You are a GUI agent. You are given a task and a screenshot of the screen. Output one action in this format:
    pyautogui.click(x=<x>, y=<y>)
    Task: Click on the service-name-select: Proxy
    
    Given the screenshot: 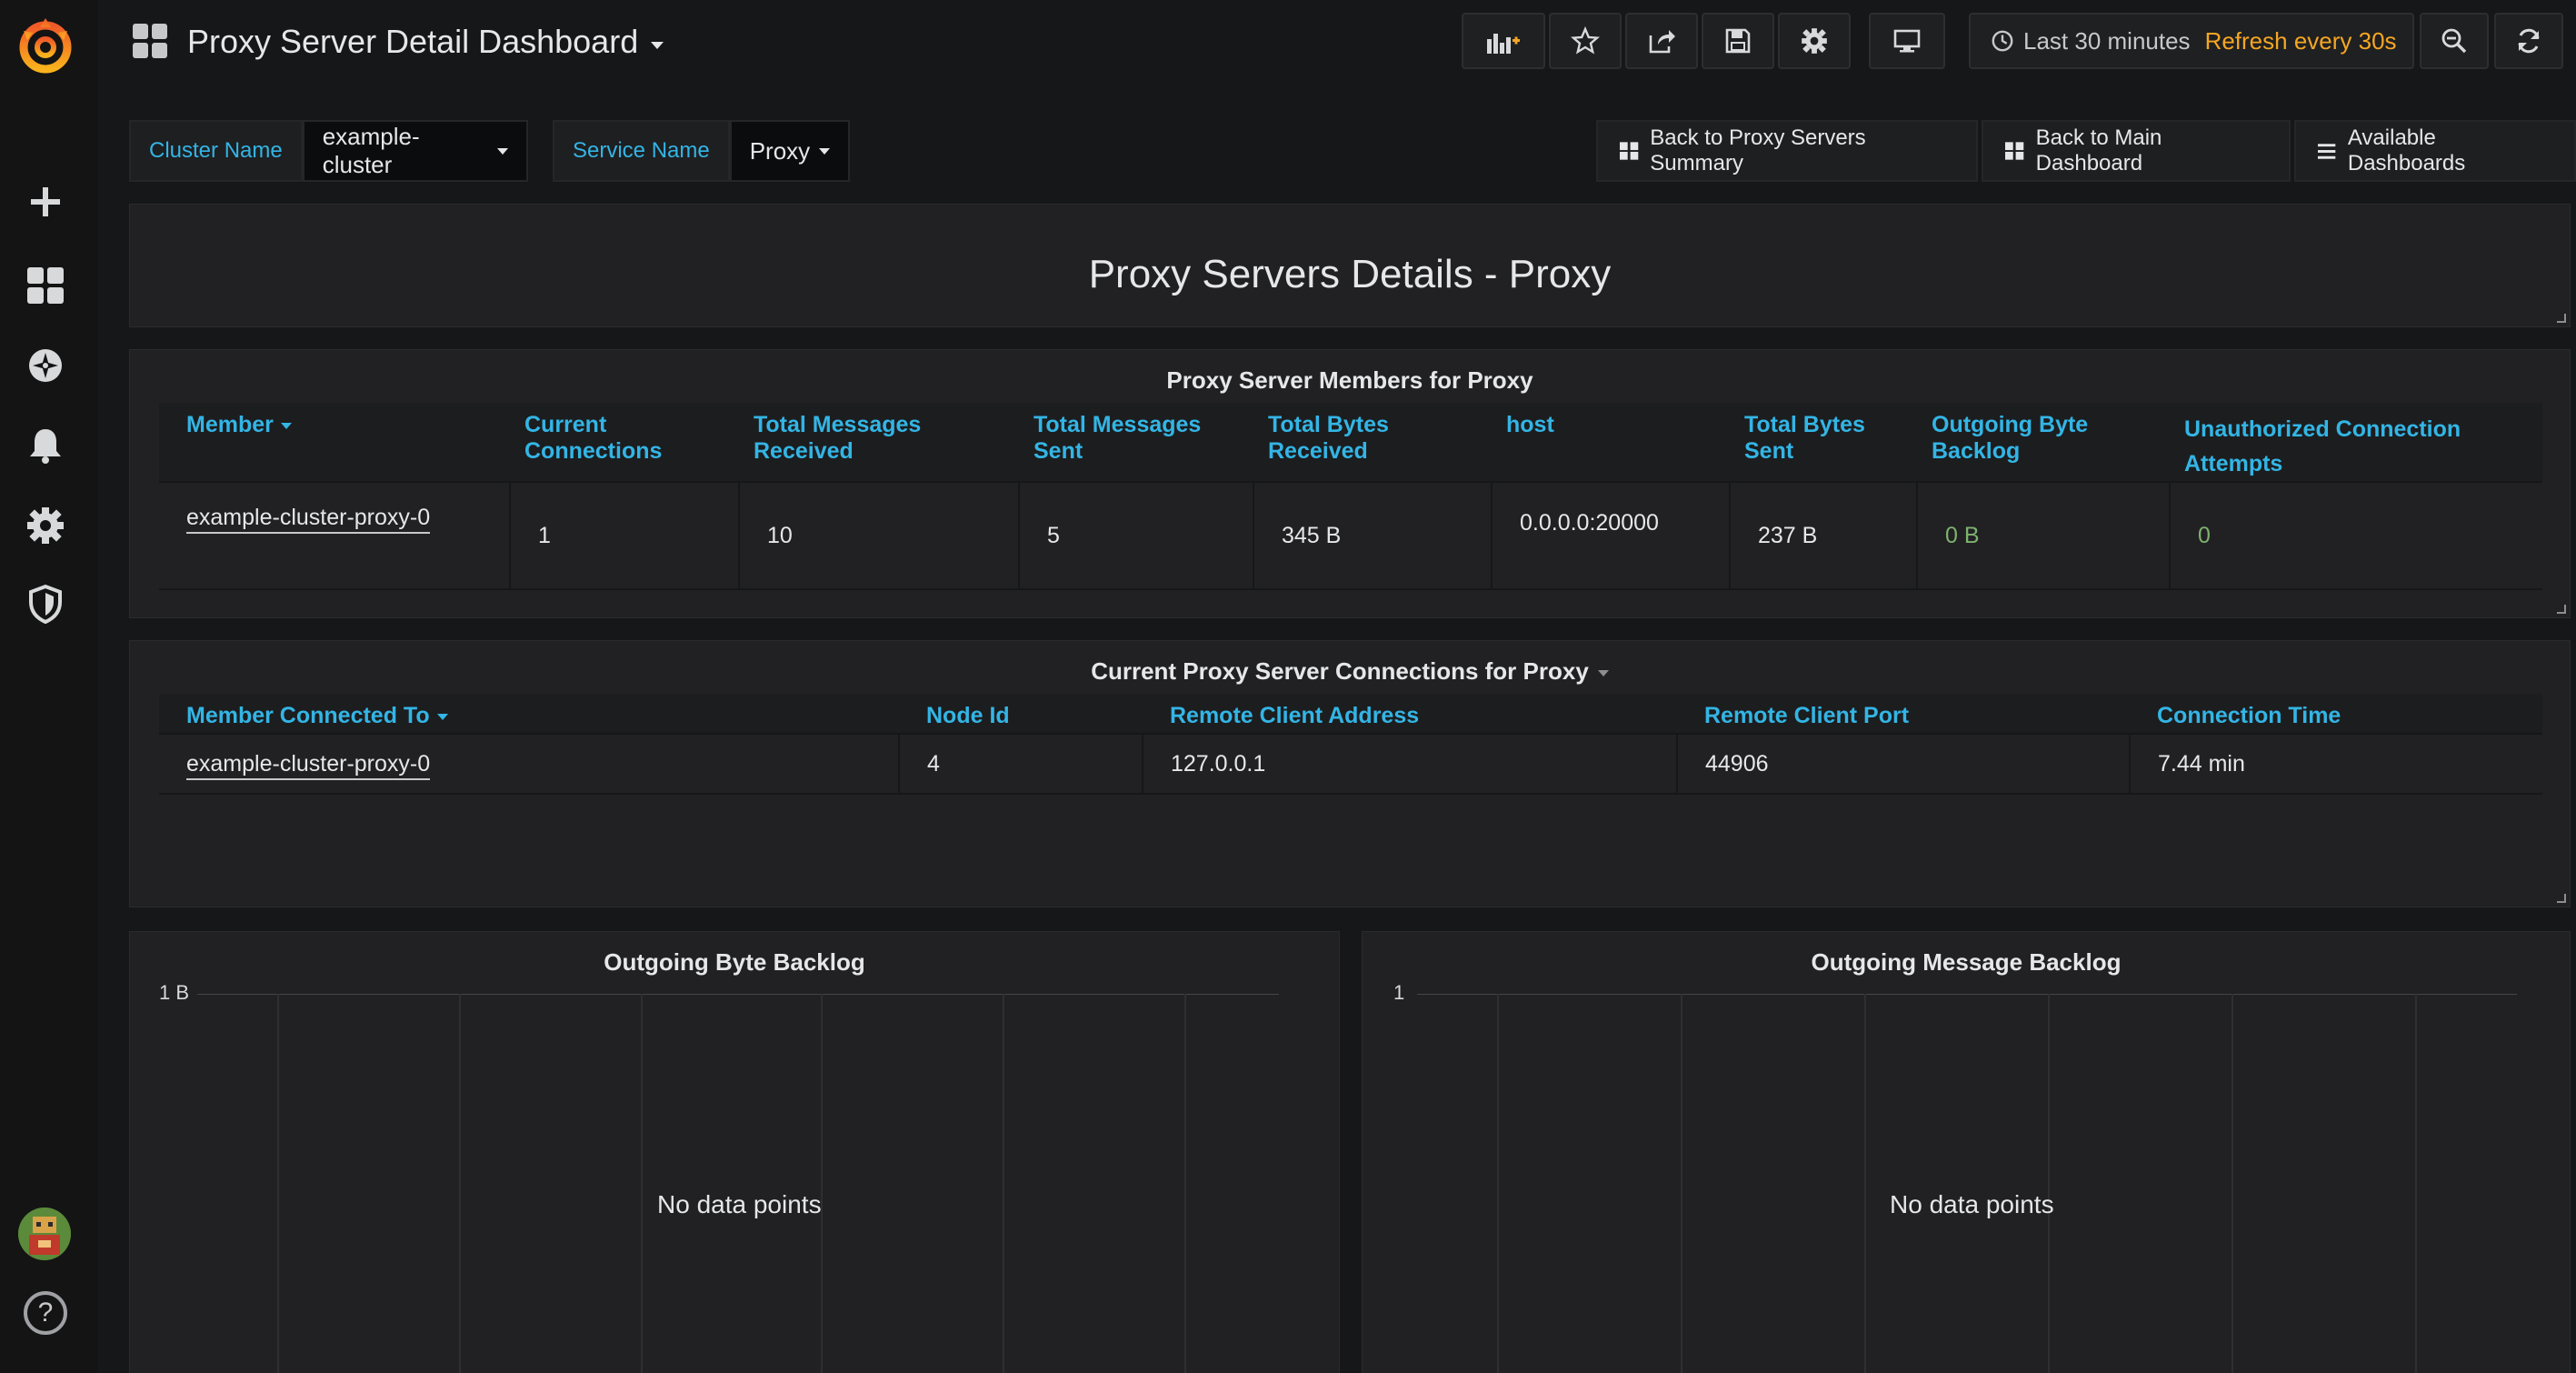 What is the action you would take?
    pyautogui.click(x=790, y=151)
    